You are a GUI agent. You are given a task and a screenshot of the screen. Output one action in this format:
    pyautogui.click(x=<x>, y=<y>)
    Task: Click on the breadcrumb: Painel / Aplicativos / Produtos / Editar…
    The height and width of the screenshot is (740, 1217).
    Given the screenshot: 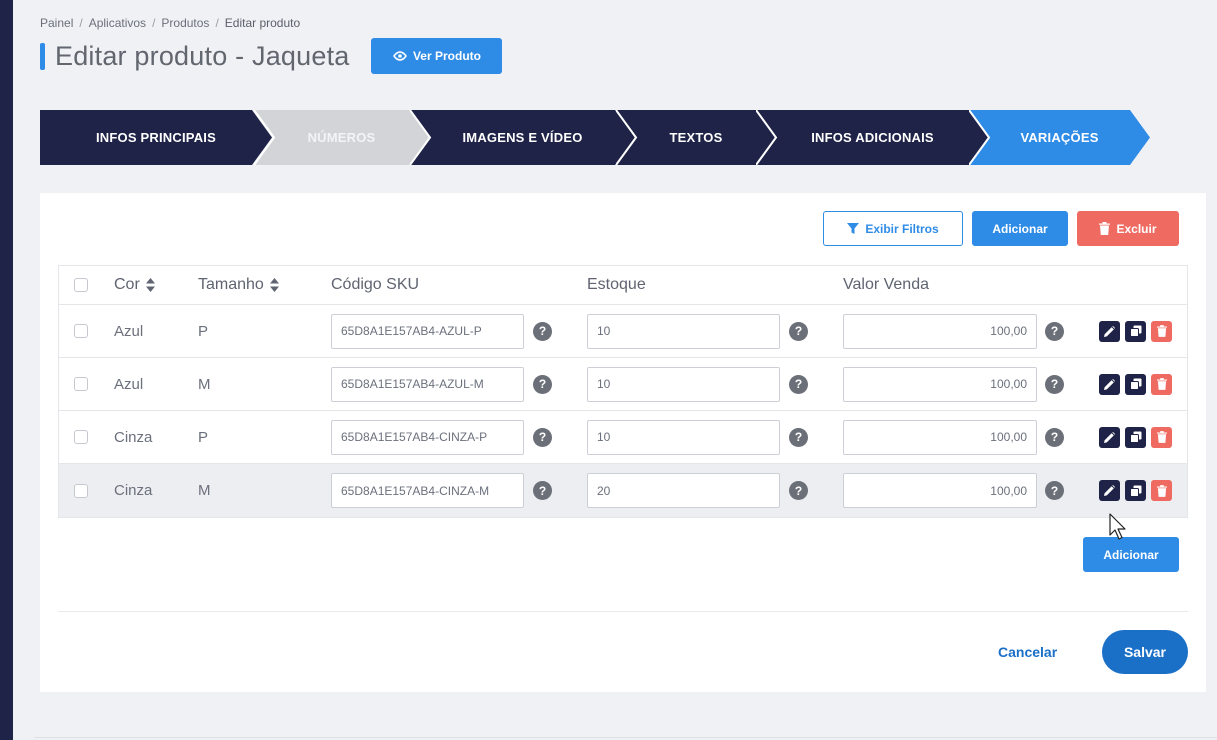 What is the action you would take?
    pyautogui.click(x=170, y=23)
    